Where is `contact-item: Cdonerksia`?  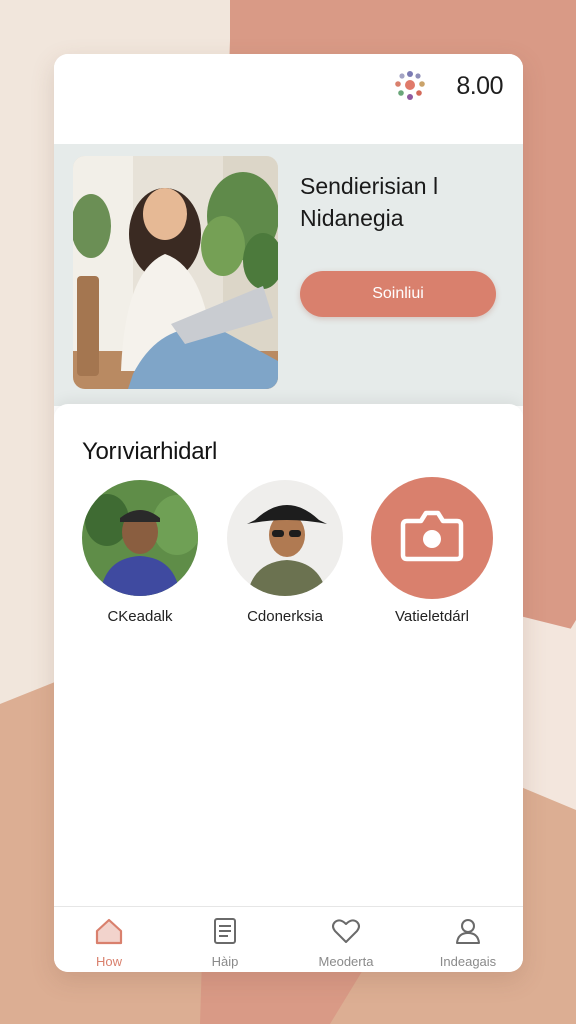
contact-item: Cdonerksia is located at coordinates (285, 552).